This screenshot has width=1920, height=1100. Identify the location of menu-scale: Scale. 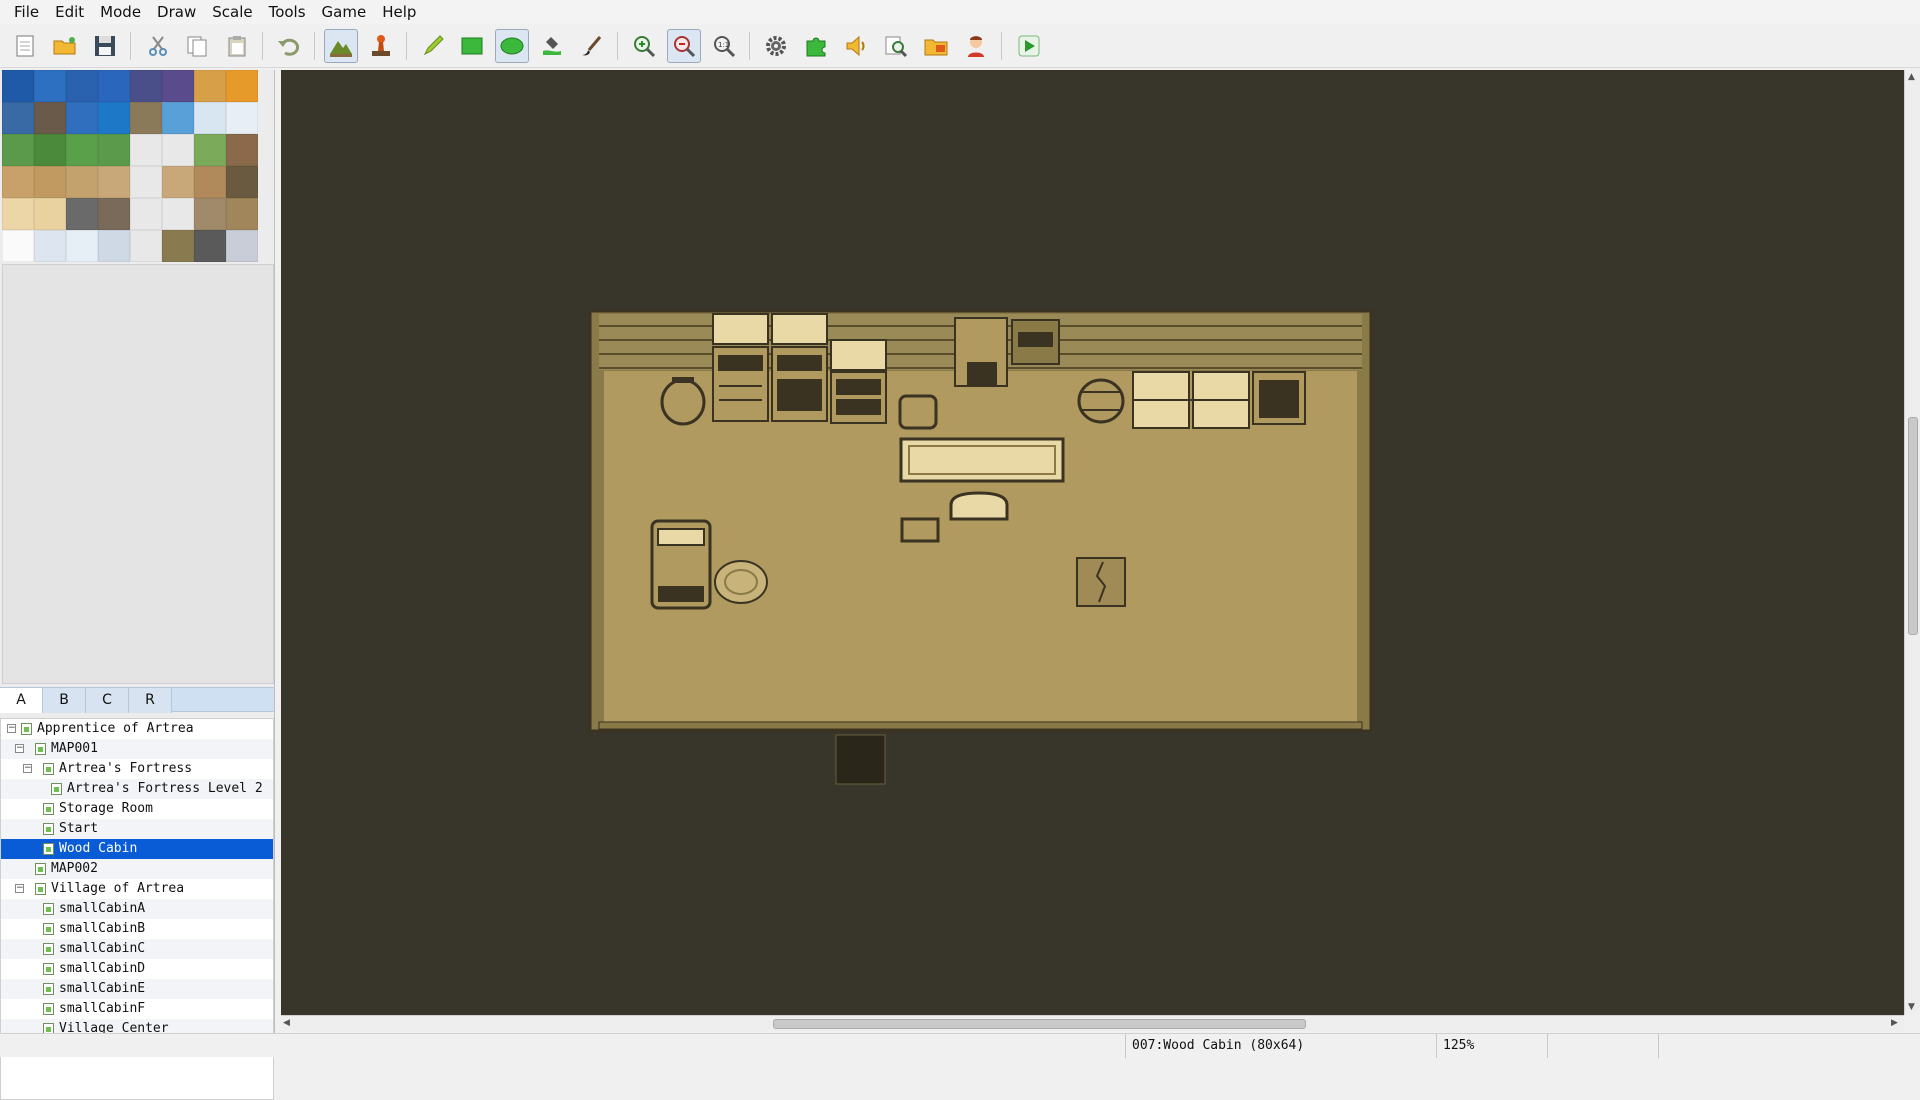
(232, 12).